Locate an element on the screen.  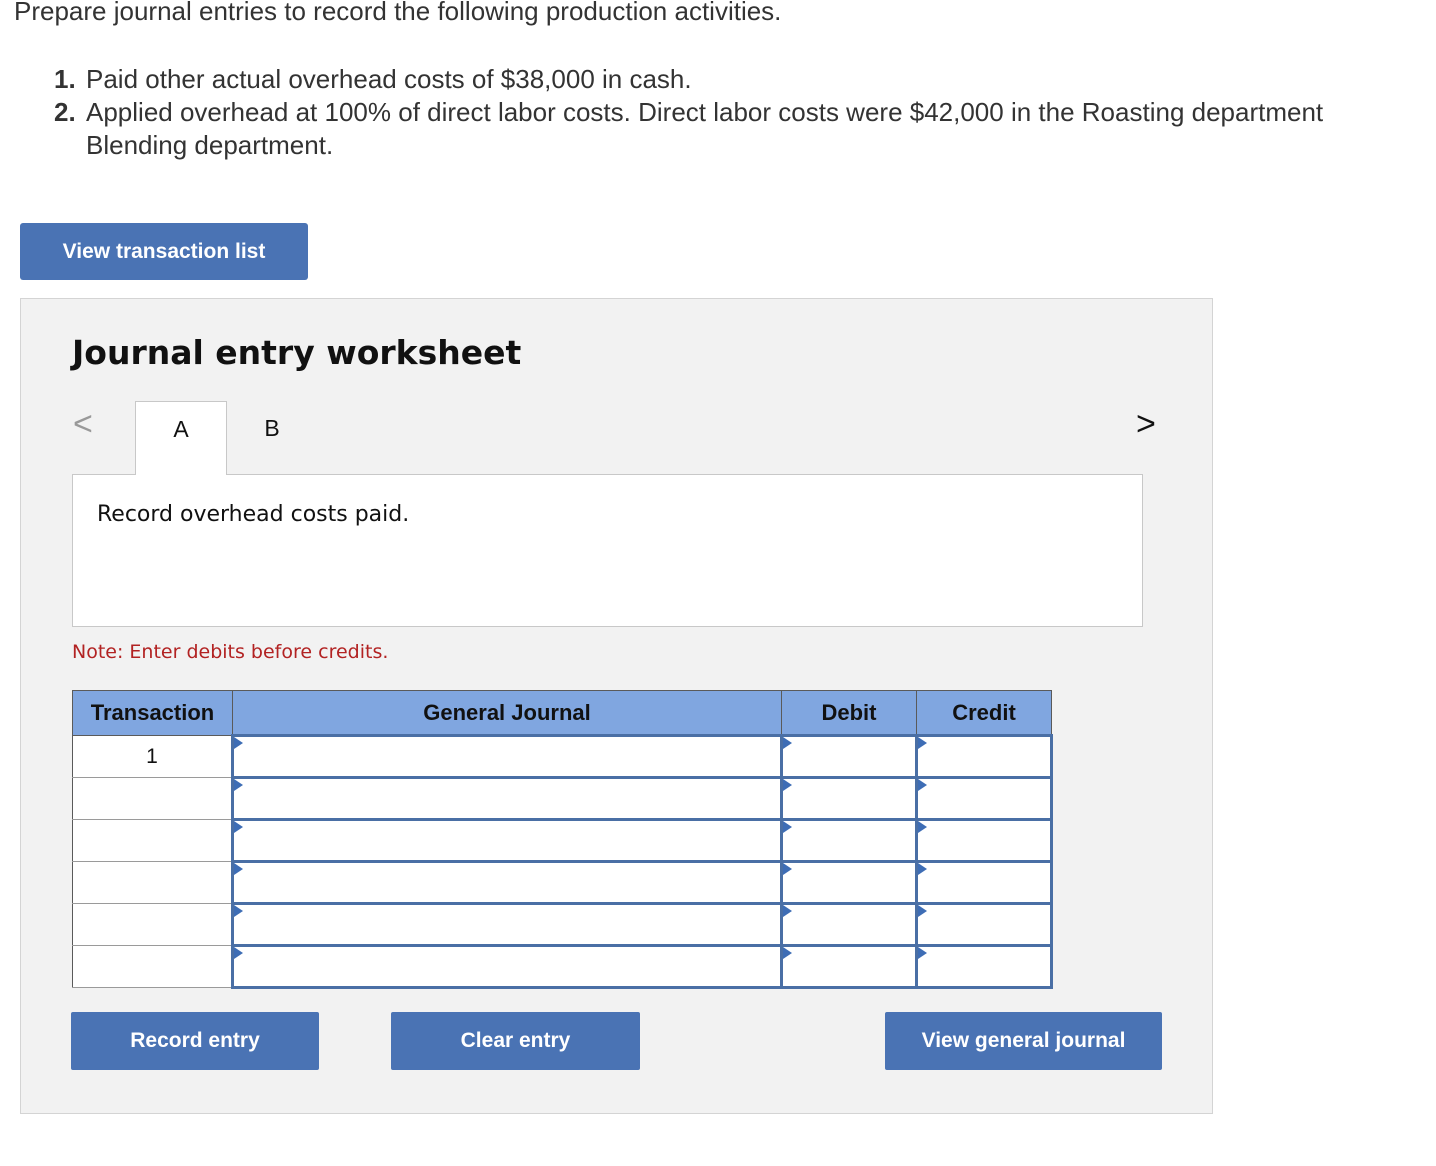
view-general-journal-button: View general journal is located at coordinates (1023, 1041).